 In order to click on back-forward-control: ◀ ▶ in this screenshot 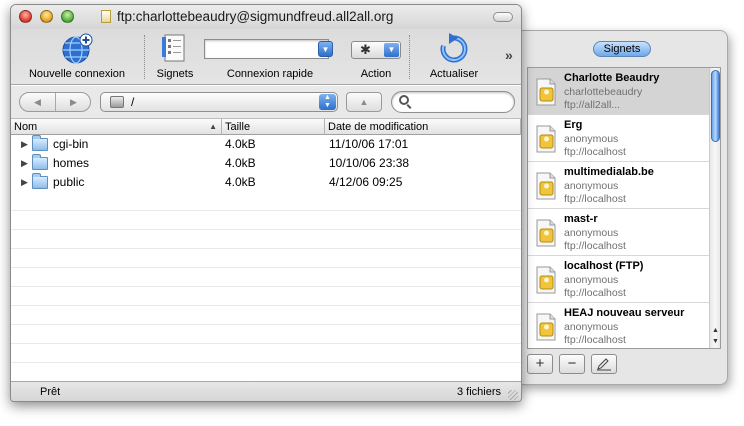, I will do `click(55, 102)`.